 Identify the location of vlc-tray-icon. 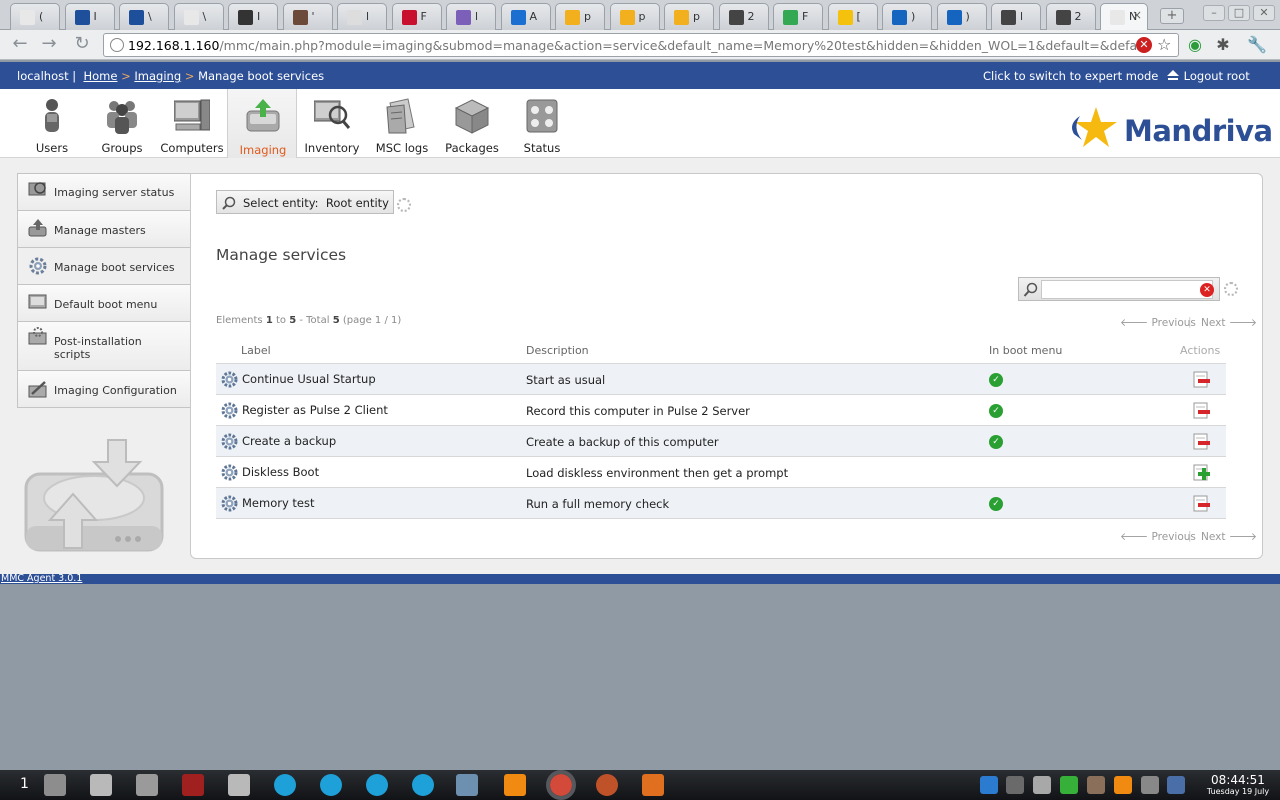
(1123, 785).